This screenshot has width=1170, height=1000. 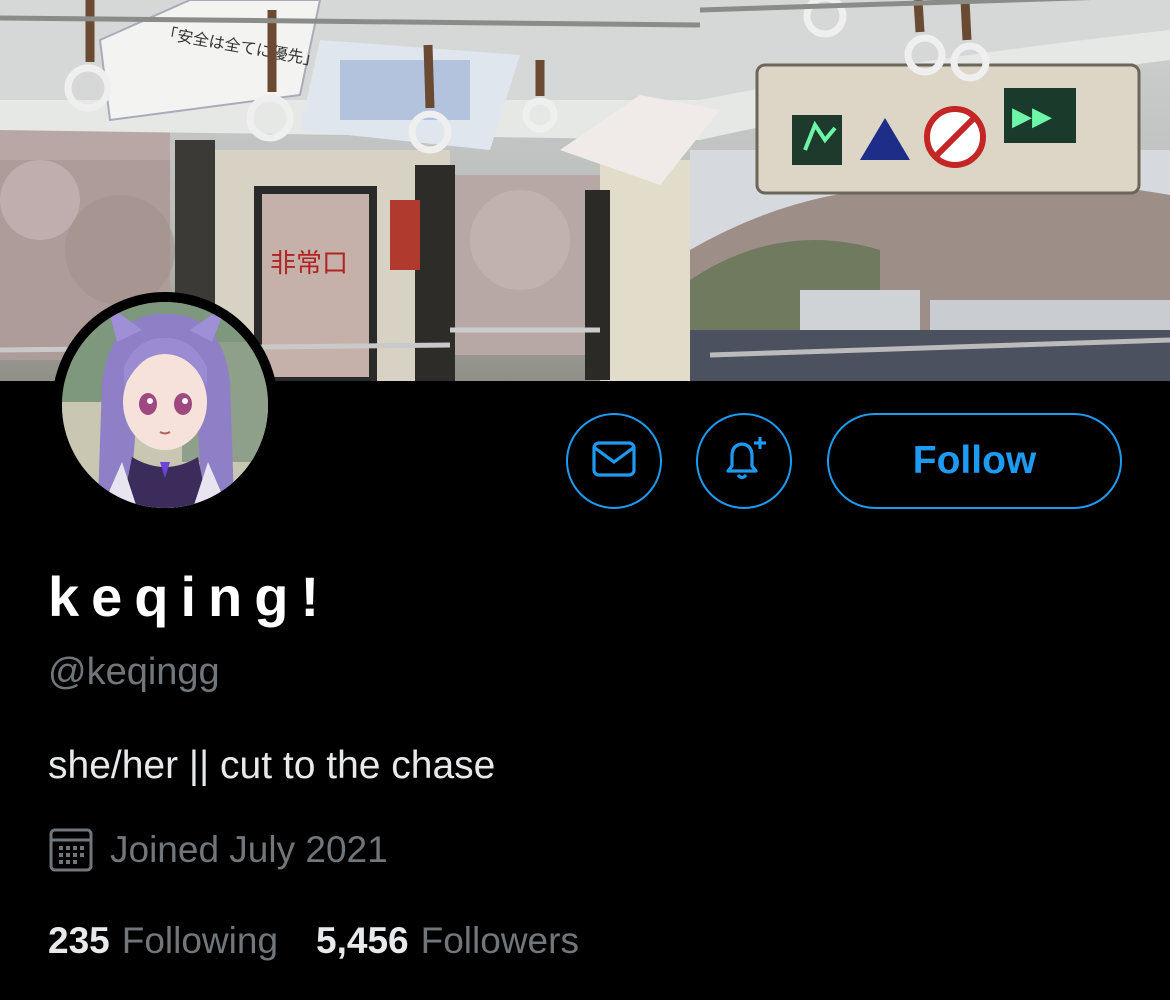 I want to click on avatar-image, so click(x=165, y=405).